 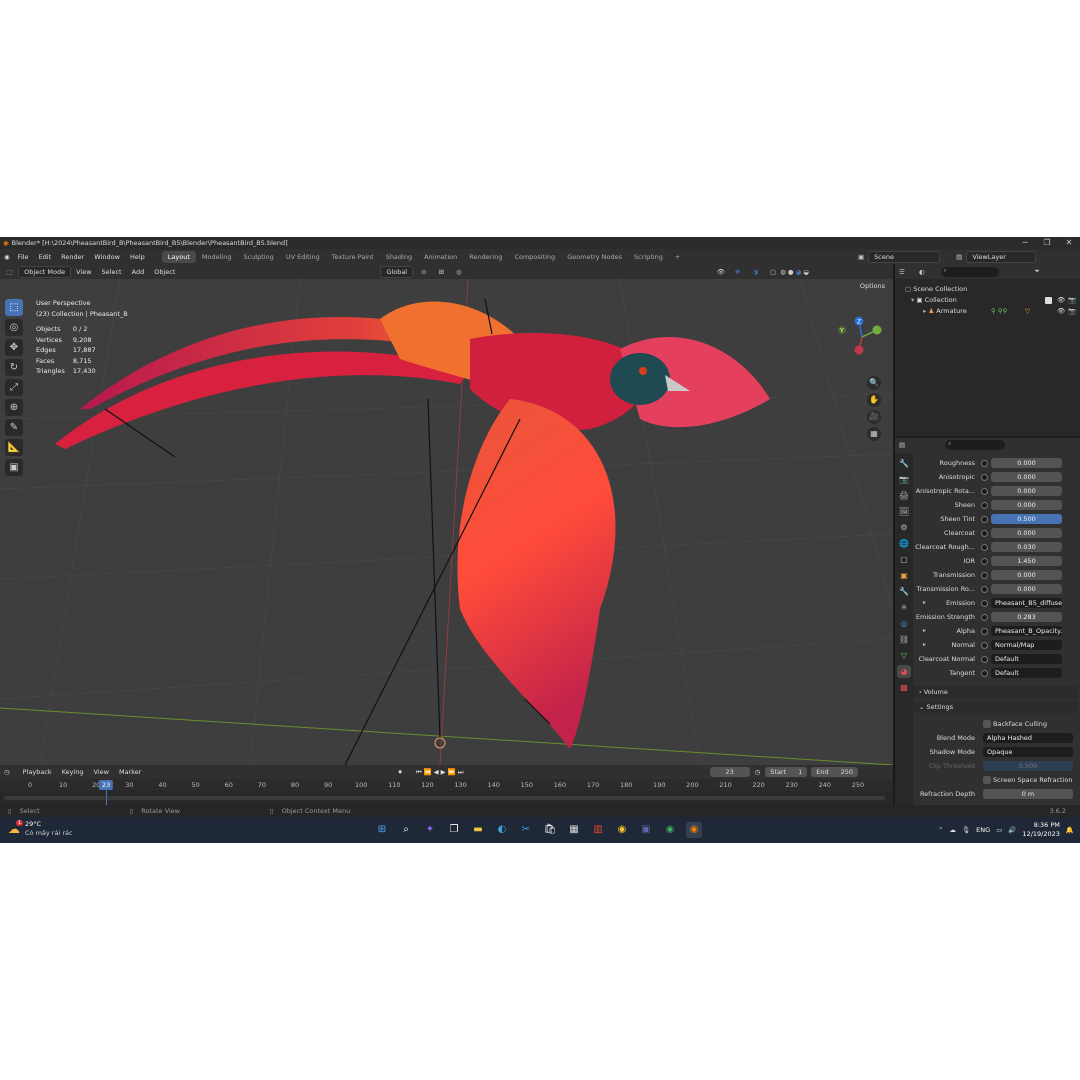 What do you see at coordinates (1026, 547) in the screenshot?
I see `property-value: 0.030` at bounding box center [1026, 547].